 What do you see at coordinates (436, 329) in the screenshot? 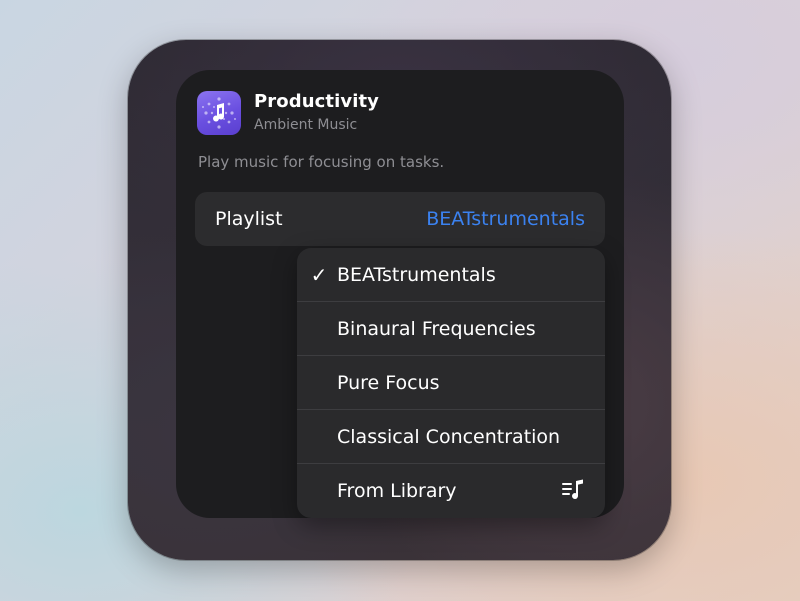
I see `menu-item-label: Binaural Frequencies` at bounding box center [436, 329].